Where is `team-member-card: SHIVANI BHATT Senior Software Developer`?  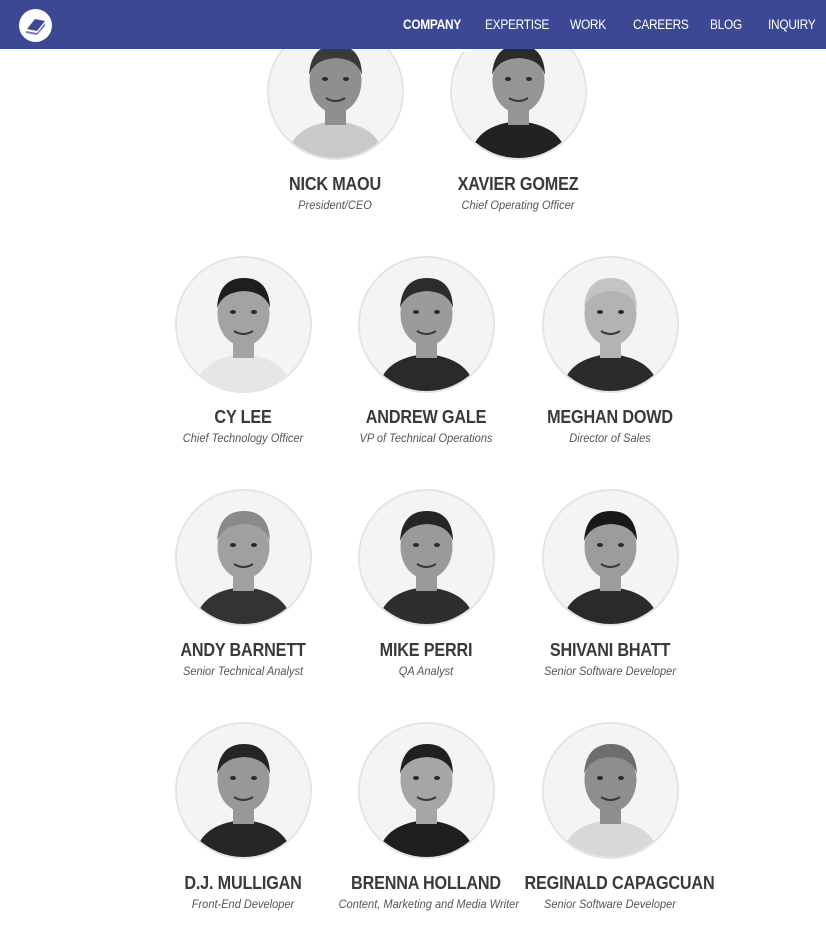
team-member-card: SHIVANI BHATT Senior Software Developer is located at coordinates (610, 583).